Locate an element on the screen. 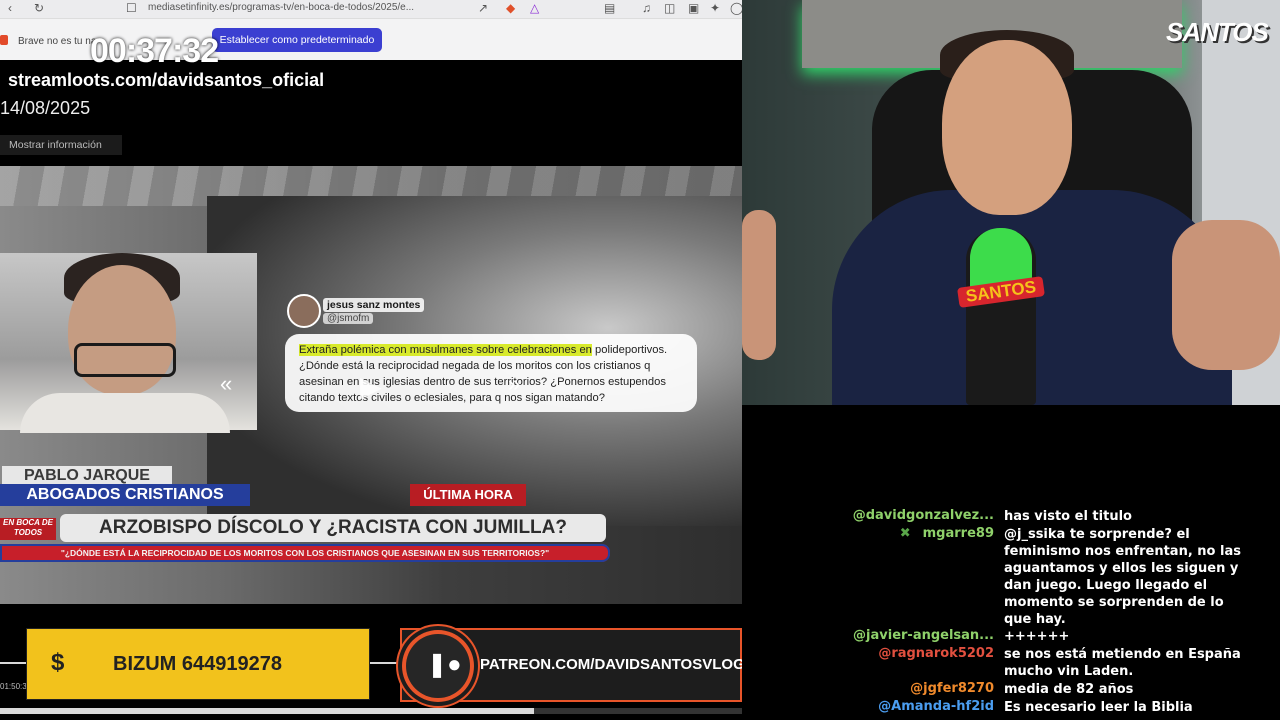 The width and height of the screenshot is (1280, 720). set-default-browser-button: Establecer como predeterminado is located at coordinates (297, 40).